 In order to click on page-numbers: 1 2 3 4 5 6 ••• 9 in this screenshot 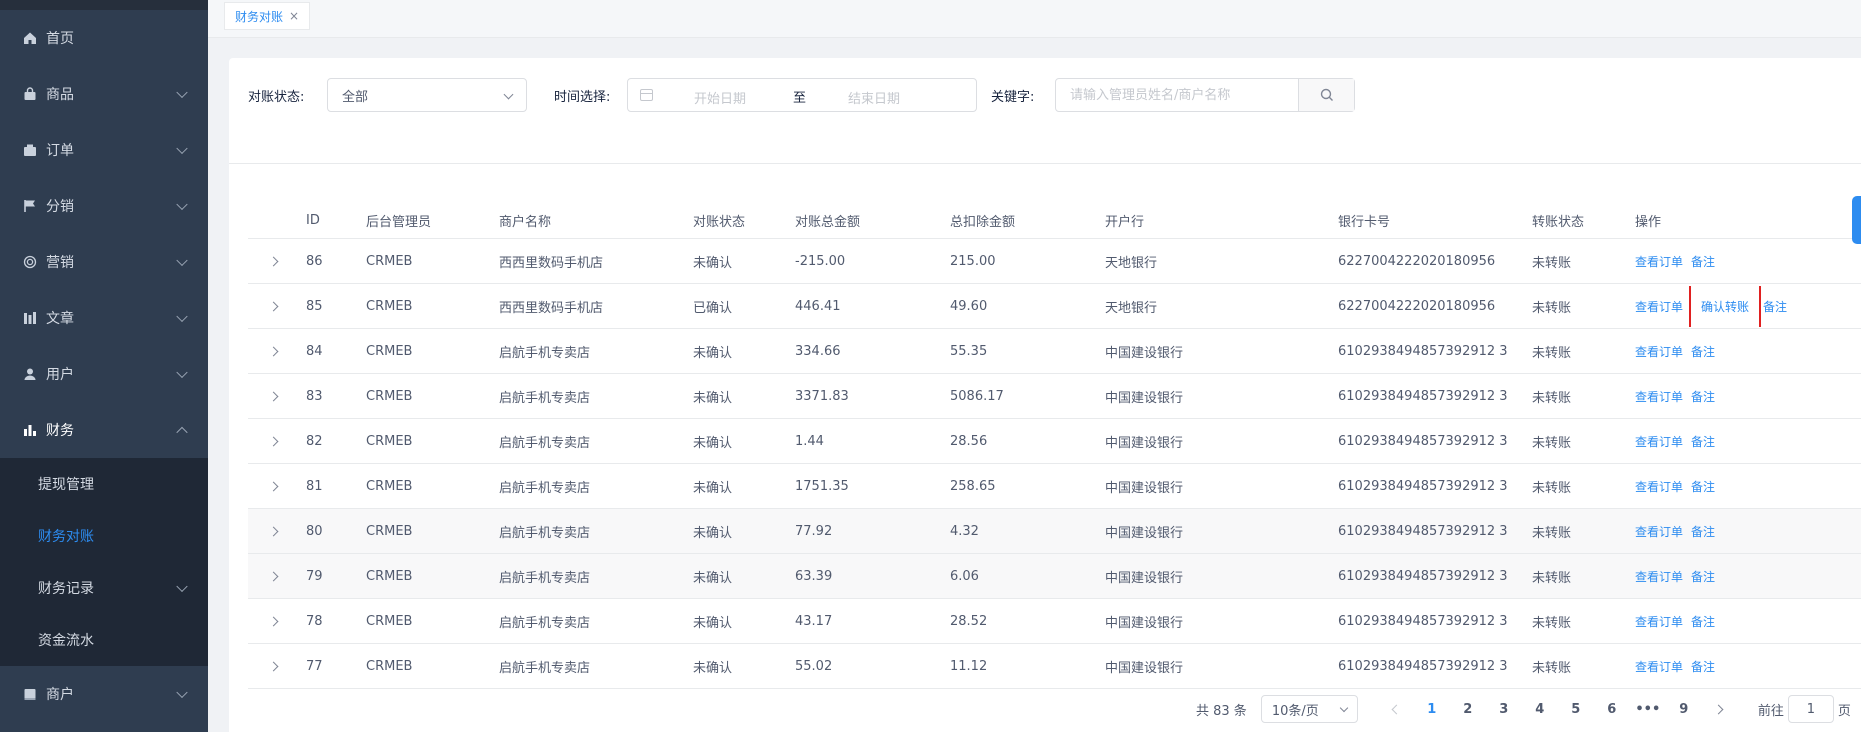, I will do `click(1558, 709)`.